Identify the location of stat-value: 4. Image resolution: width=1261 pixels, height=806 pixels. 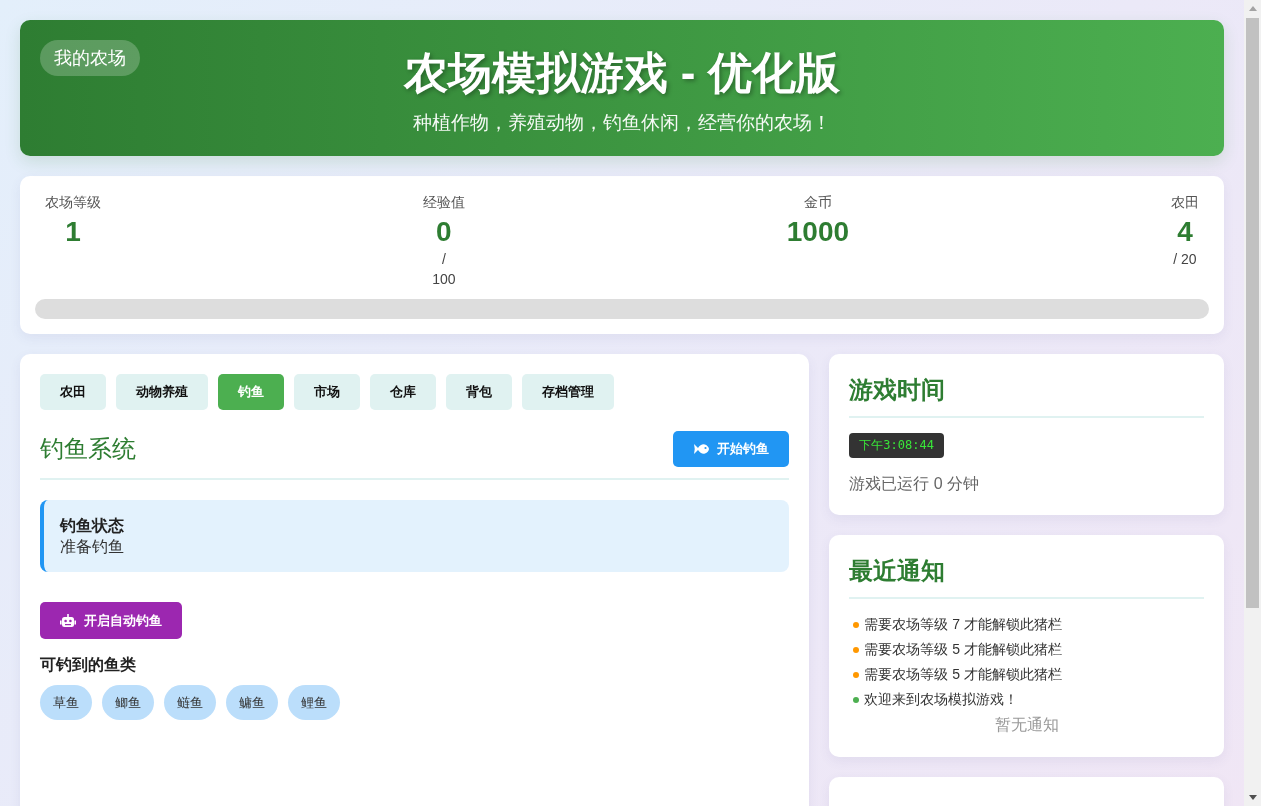
(1185, 232).